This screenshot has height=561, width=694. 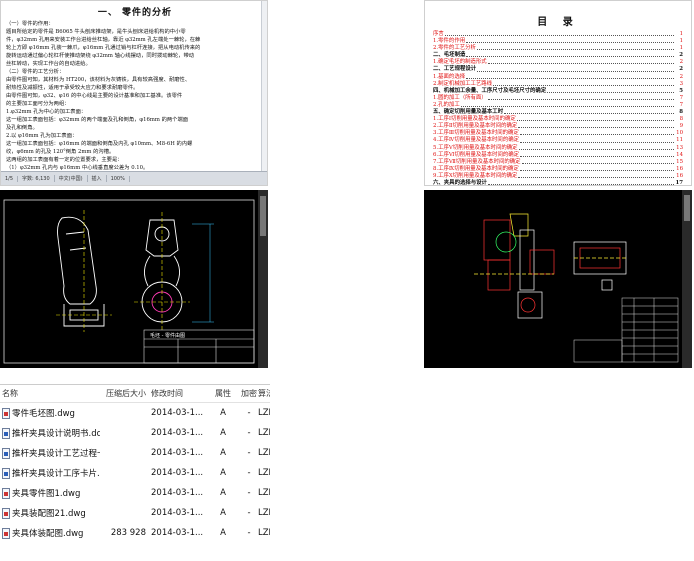 What do you see at coordinates (679, 182) in the screenshot?
I see `toc-entry-page: 17` at bounding box center [679, 182].